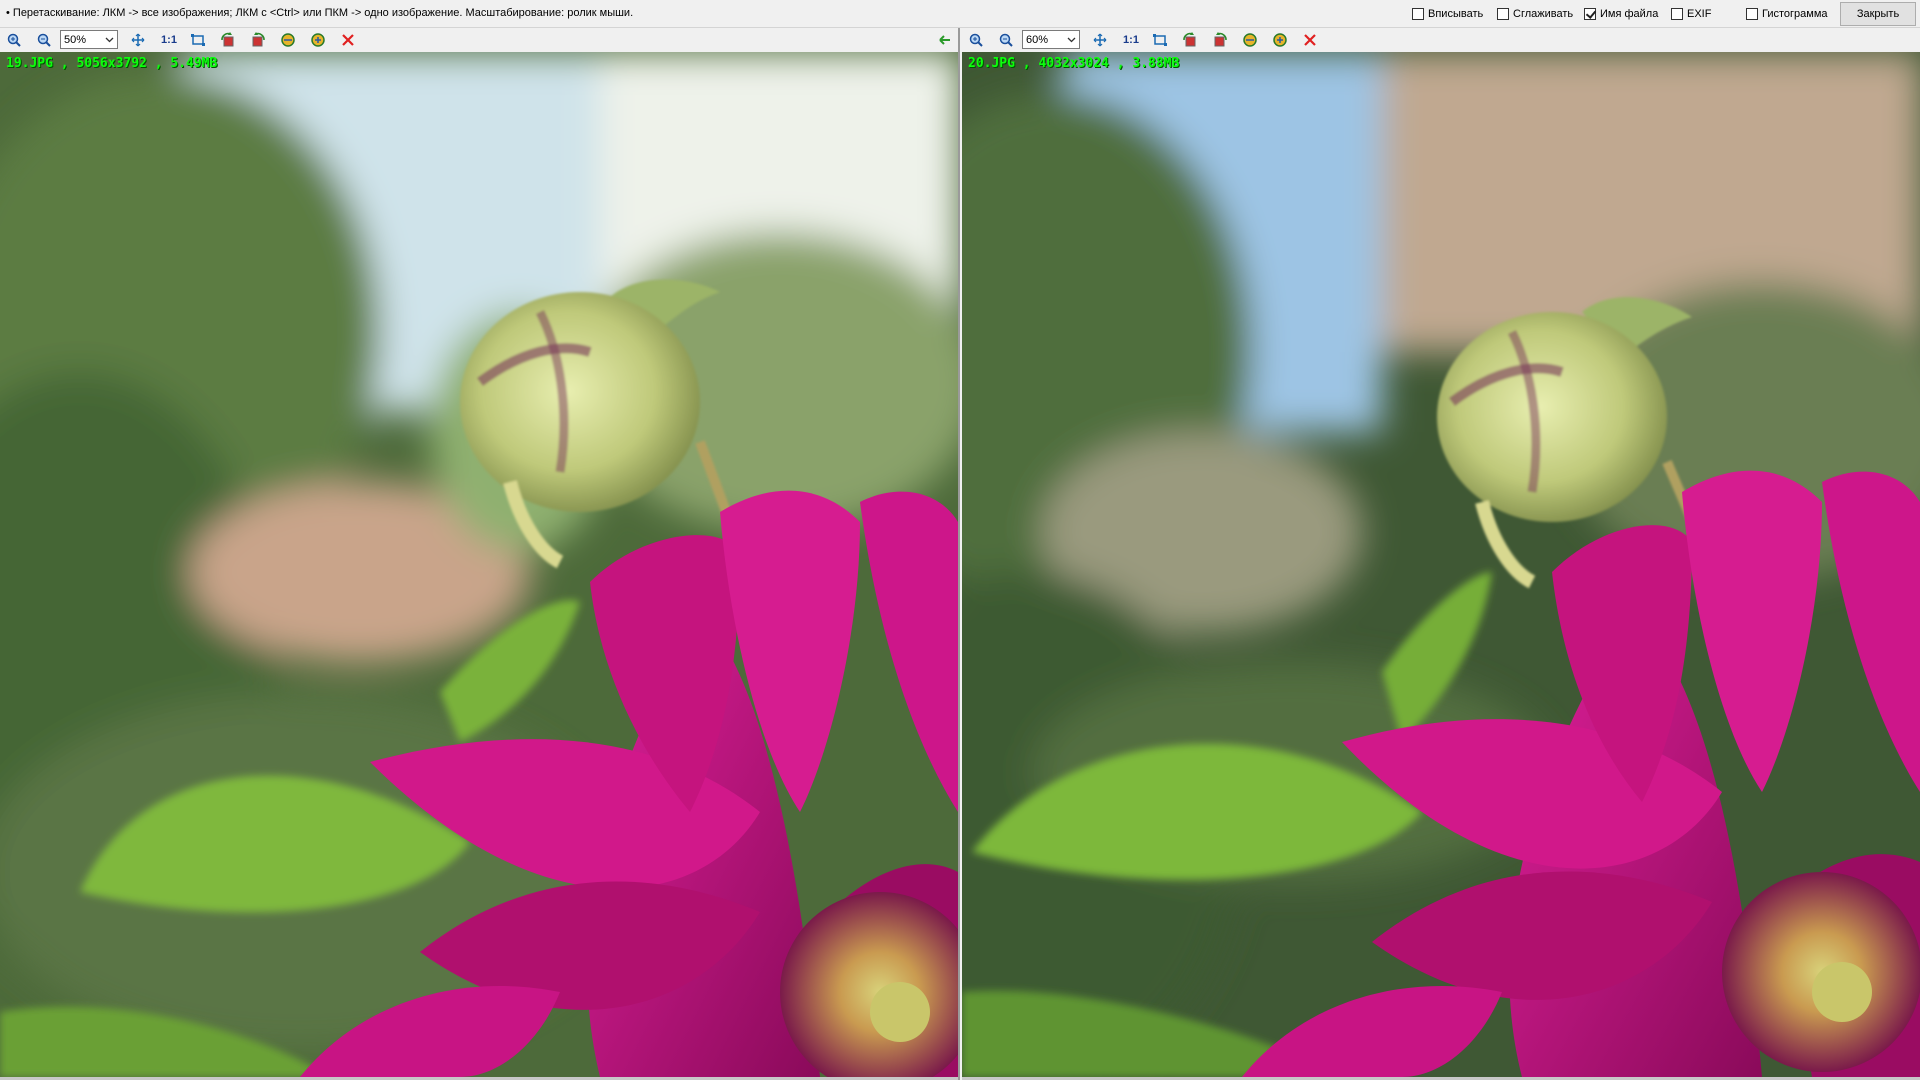 This screenshot has height=1080, width=1920. I want to click on fit-checkbox-label: Вписывать, so click(1456, 14).